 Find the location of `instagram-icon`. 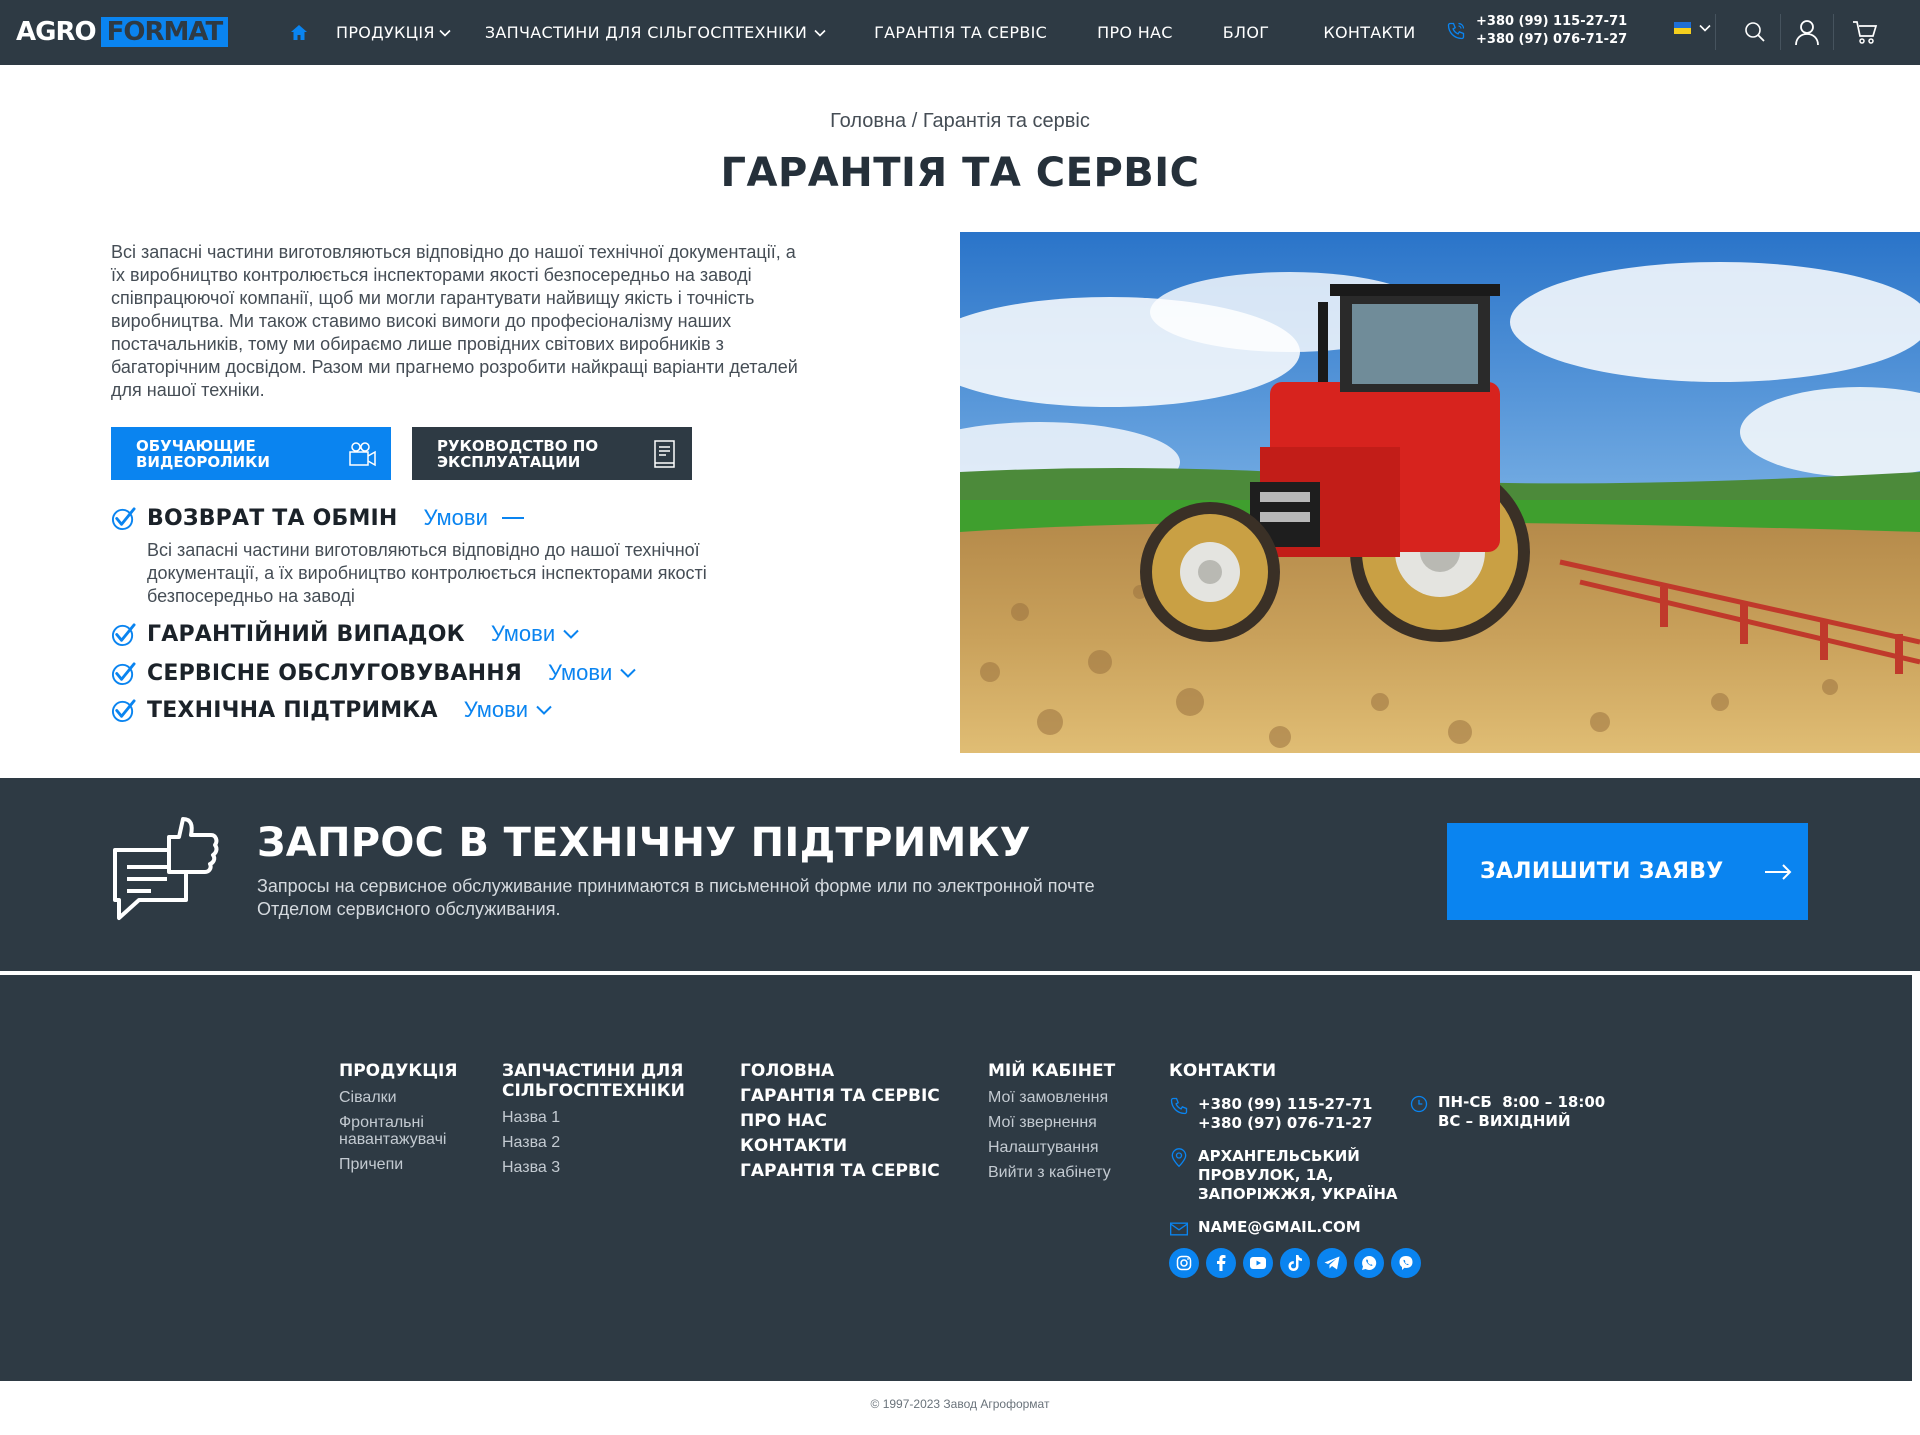

instagram-icon is located at coordinates (1184, 1263).